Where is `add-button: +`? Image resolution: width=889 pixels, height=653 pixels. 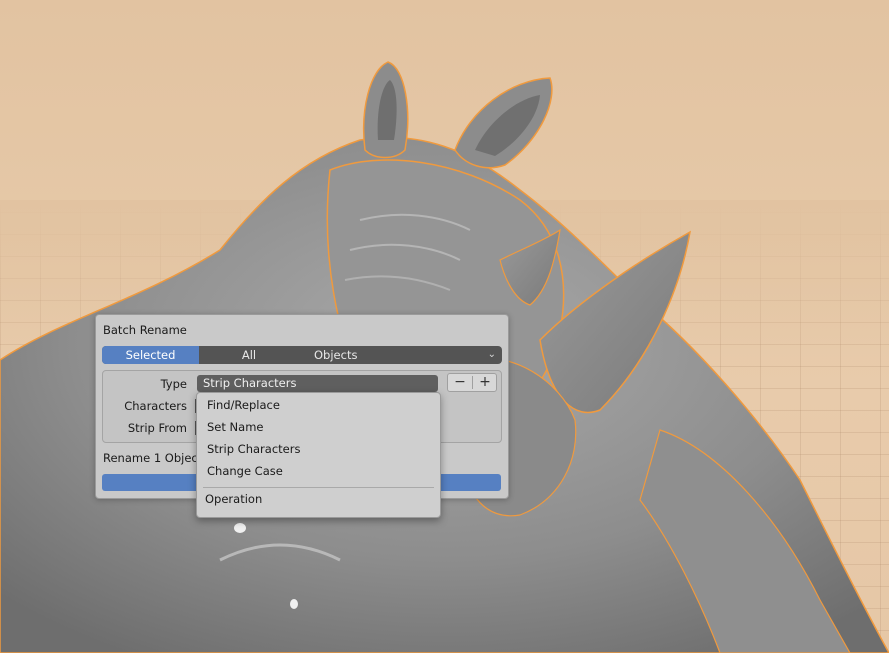 add-button: + is located at coordinates (485, 382).